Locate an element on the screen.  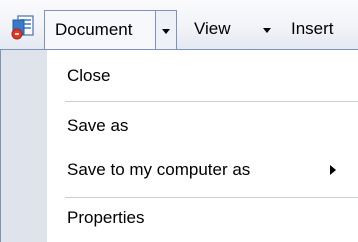
menu-item-label: Properties is located at coordinates (106, 217).